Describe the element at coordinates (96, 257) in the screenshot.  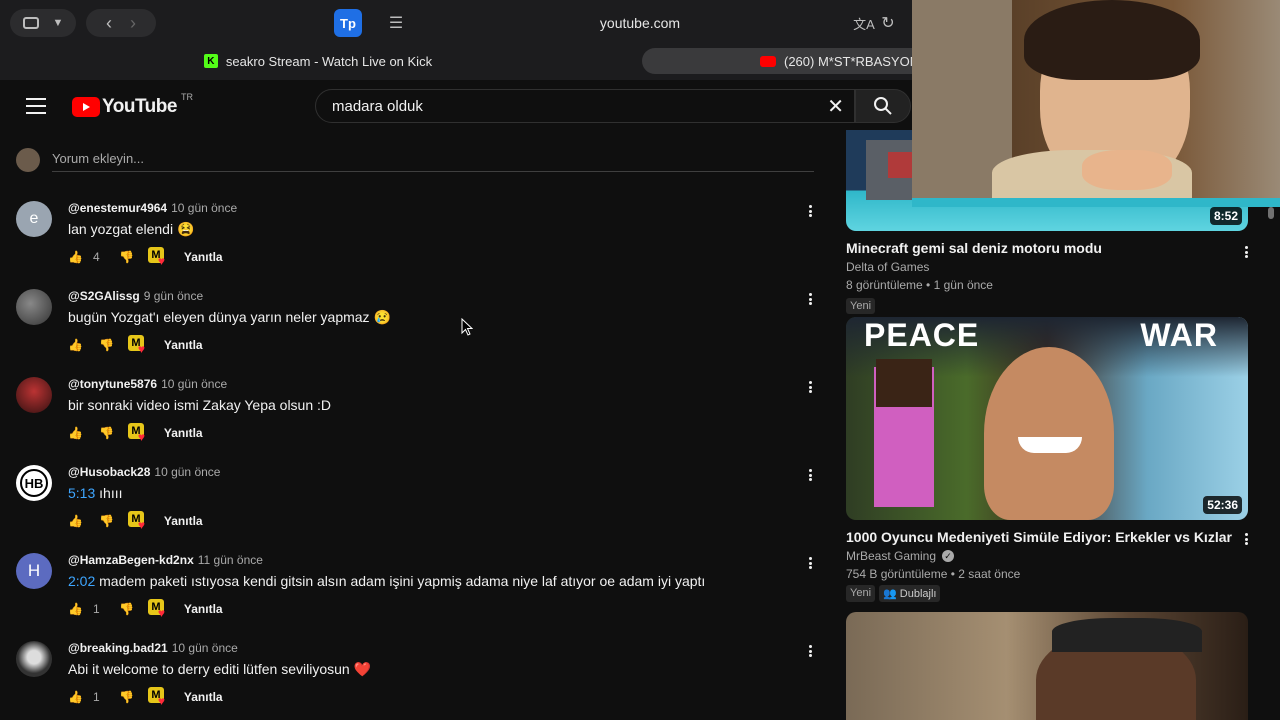
I see `like-count: 4` at that location.